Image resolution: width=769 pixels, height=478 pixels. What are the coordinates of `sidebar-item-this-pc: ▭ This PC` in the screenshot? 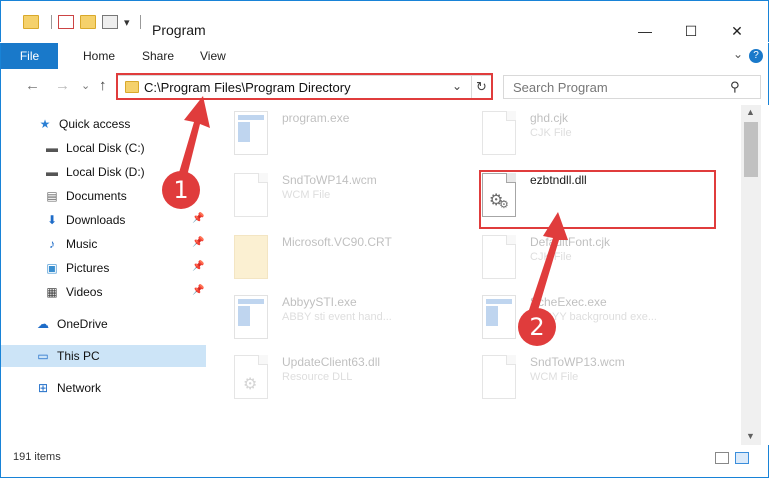 It's located at (103, 356).